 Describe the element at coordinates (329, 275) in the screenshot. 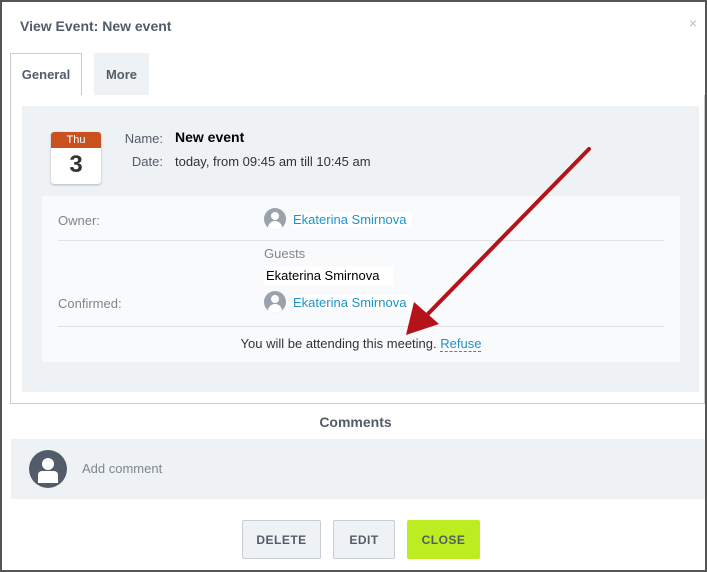

I see `guest-name: Ekaterina Smirnova` at that location.